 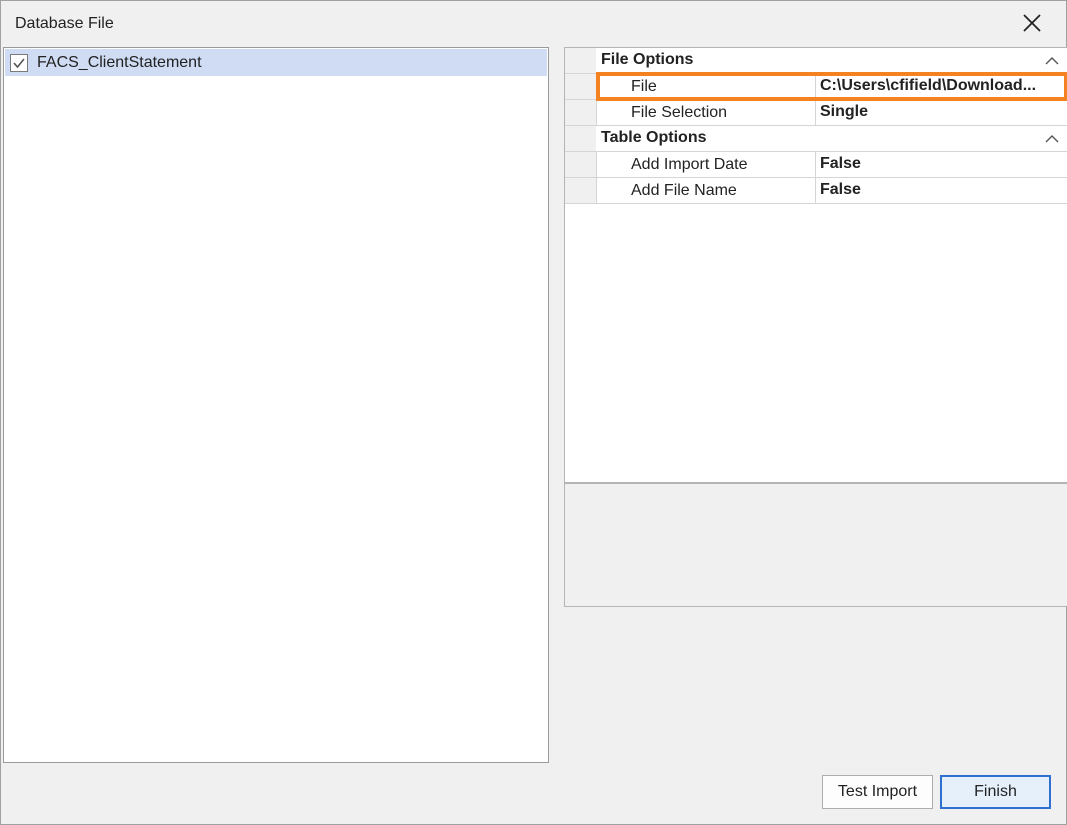 What do you see at coordinates (276, 62) in the screenshot?
I see `tree-item-facs-clientstatement: FACS_ClientStatement` at bounding box center [276, 62].